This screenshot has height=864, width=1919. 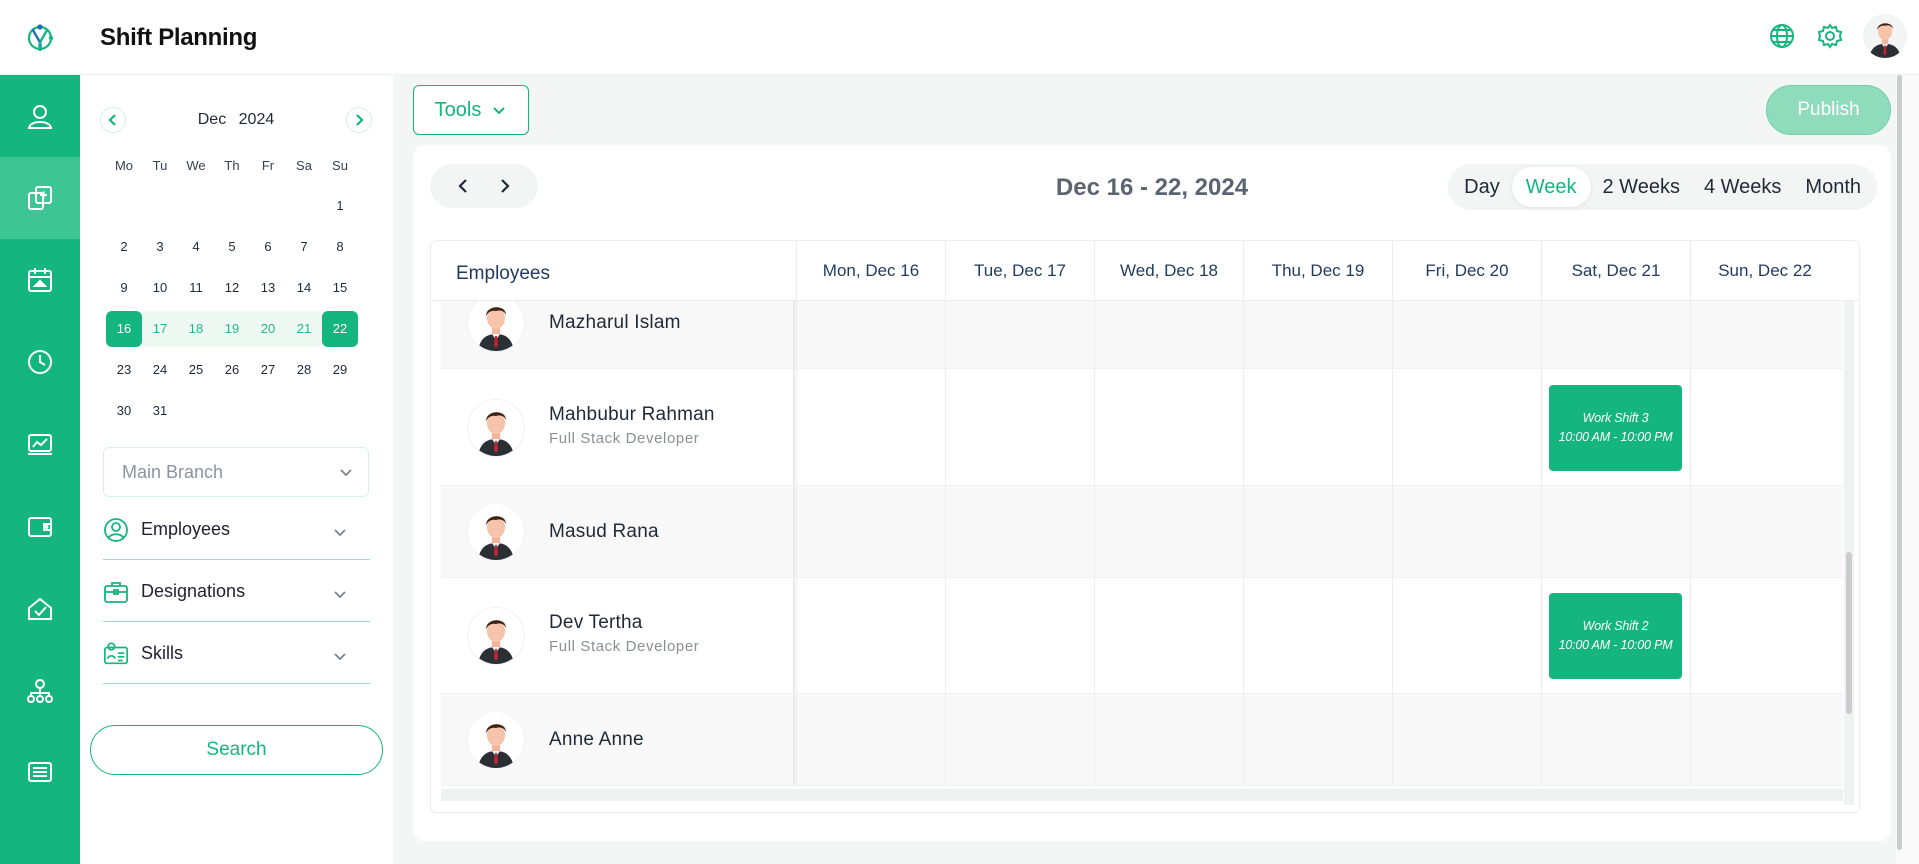 I want to click on calendar-day: 30, so click(x=124, y=411).